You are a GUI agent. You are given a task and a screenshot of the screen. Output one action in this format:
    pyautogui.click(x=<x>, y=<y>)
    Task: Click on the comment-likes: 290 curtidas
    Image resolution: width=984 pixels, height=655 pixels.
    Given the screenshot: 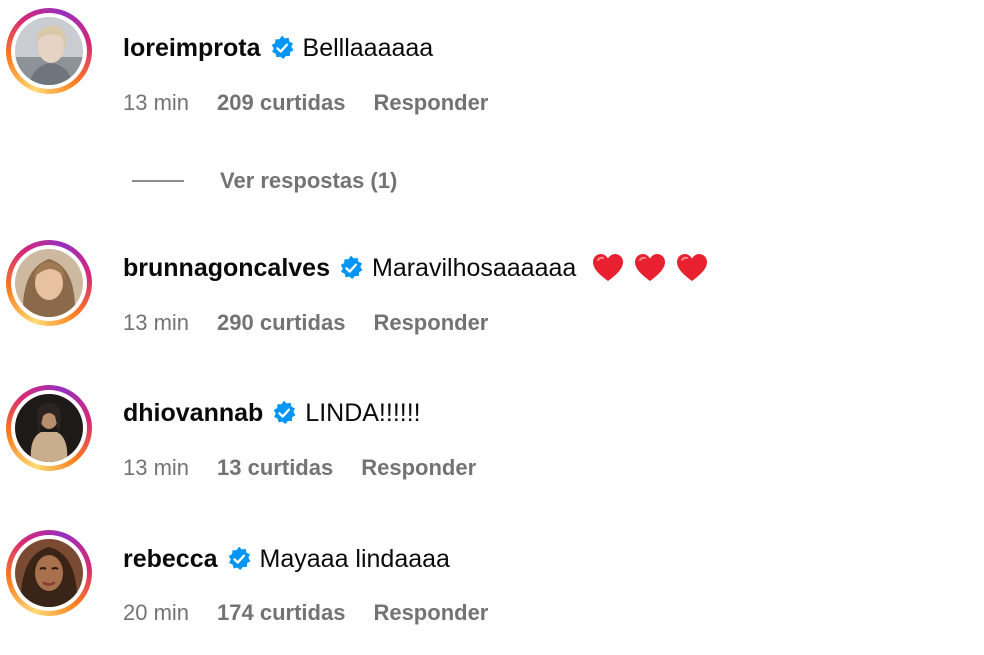 What is the action you would take?
    pyautogui.click(x=281, y=323)
    